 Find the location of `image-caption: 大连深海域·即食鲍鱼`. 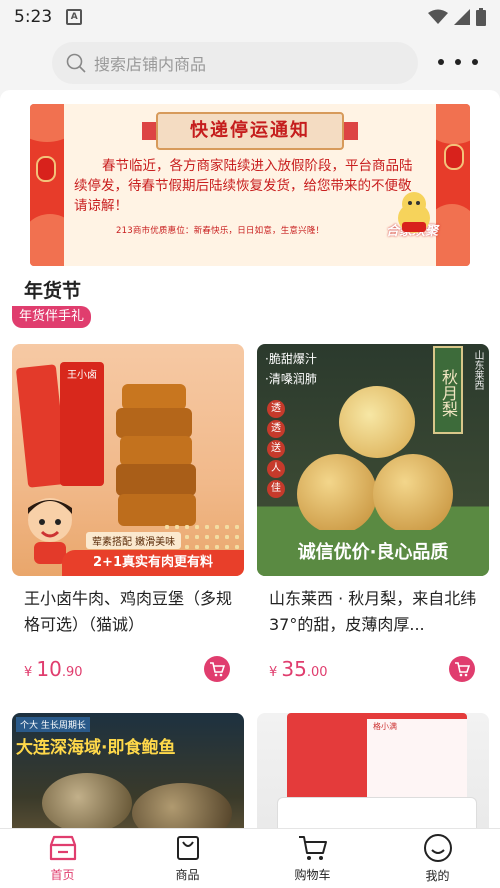

image-caption: 大连深海域·即食鲍鱼 is located at coordinates (96, 748).